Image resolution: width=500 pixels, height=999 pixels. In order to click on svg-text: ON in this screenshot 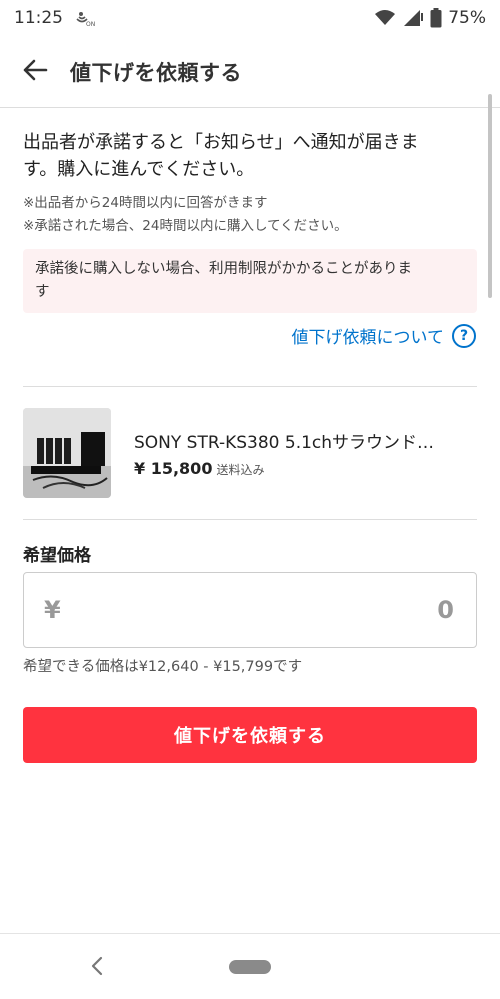, I will do `click(90, 24)`.